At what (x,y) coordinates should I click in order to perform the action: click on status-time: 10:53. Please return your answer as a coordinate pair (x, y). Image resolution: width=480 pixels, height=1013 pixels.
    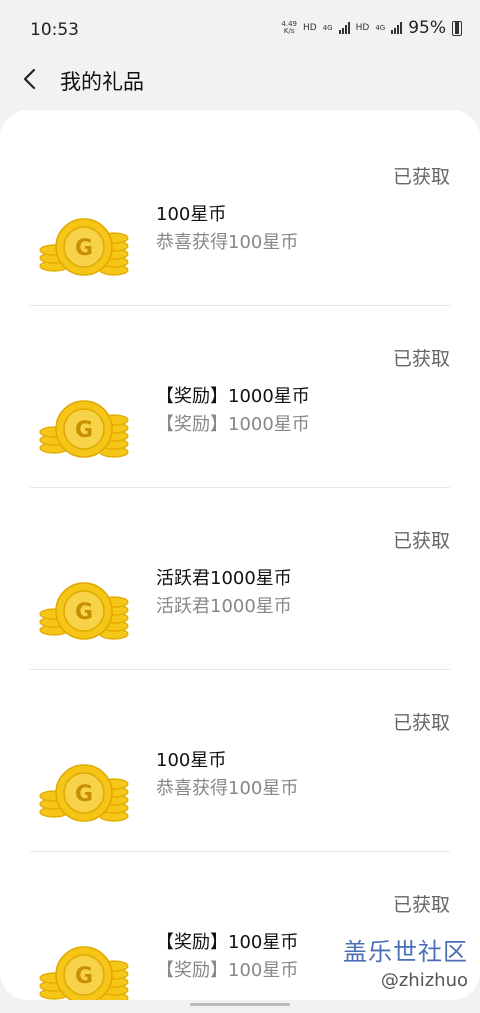
    Looking at the image, I should click on (54, 30).